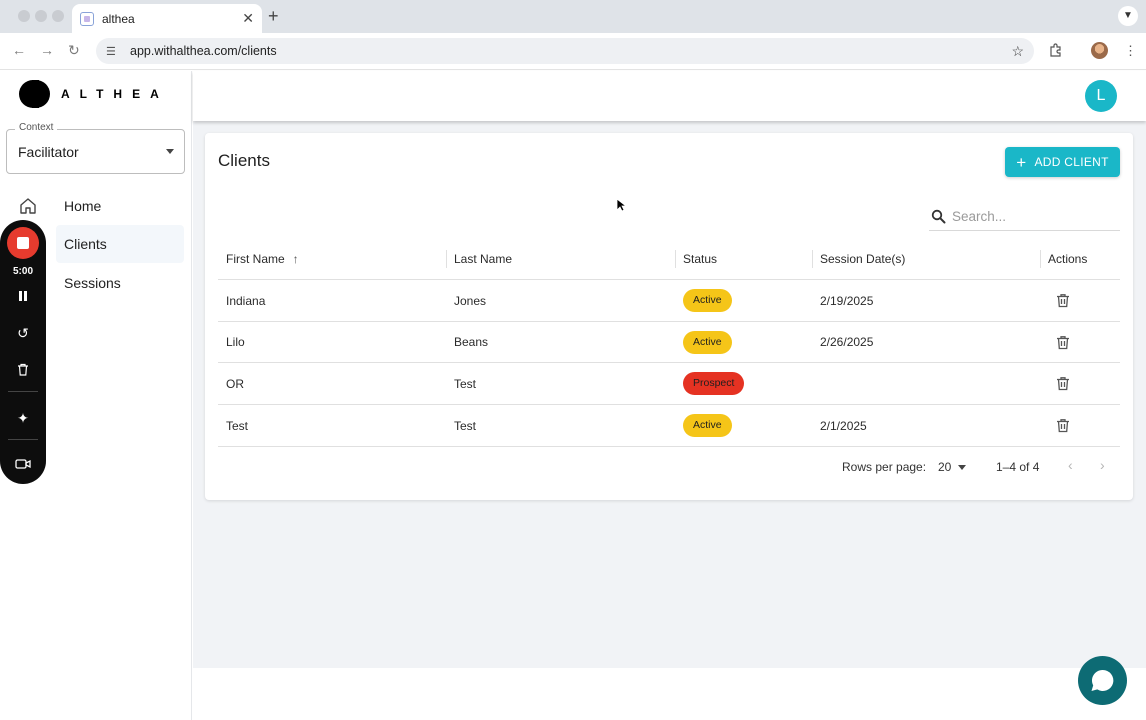  I want to click on sidebar-item-label: Home, so click(83, 206).